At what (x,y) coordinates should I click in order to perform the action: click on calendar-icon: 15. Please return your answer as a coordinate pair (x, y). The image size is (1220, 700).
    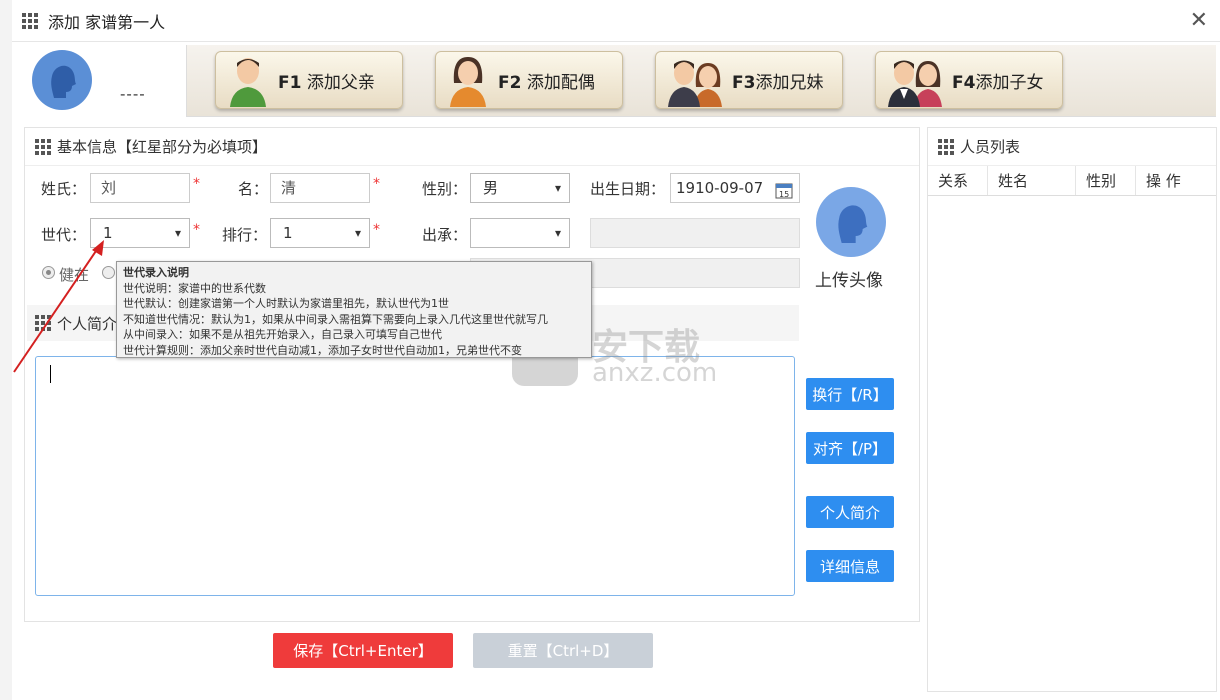
    Looking at the image, I should click on (784, 192).